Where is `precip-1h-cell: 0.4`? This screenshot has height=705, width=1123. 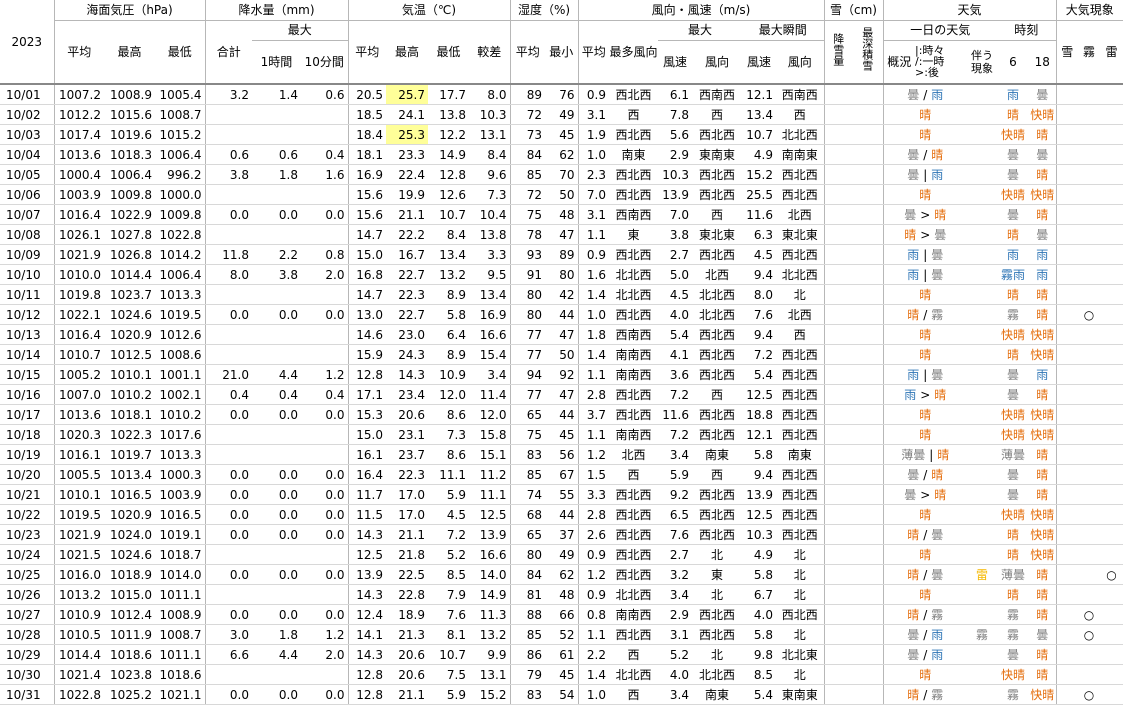 precip-1h-cell: 0.4 is located at coordinates (276, 394).